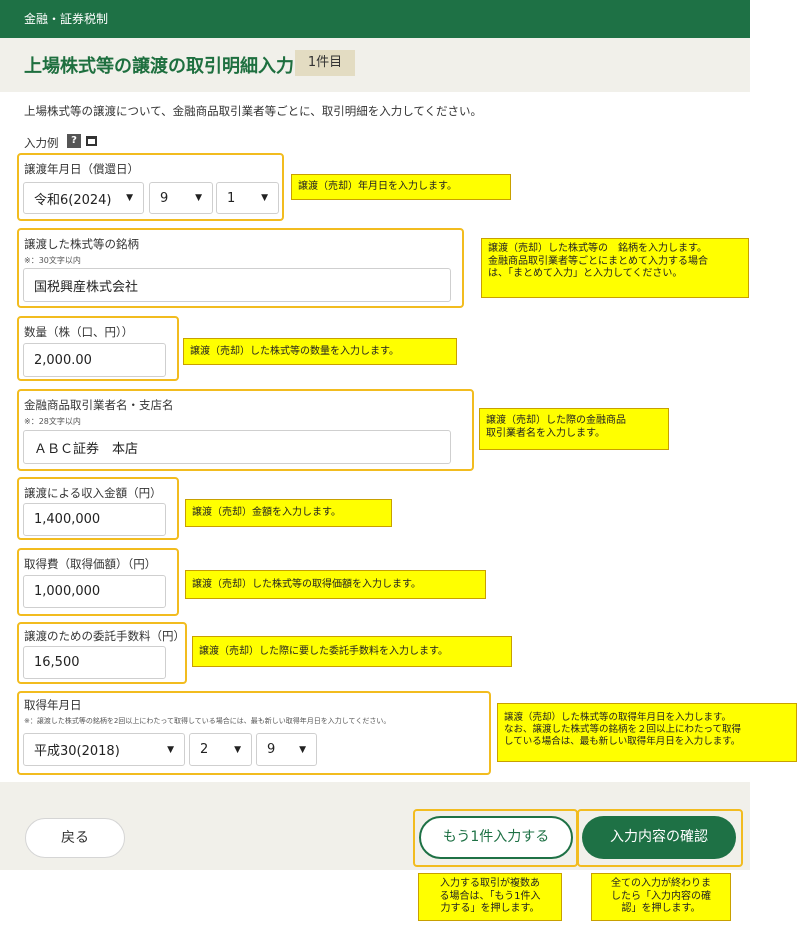 The height and width of the screenshot is (925, 800). Describe the element at coordinates (661, 883) in the screenshot. I see `annotation-line: 全ての入力が終わりま` at that location.